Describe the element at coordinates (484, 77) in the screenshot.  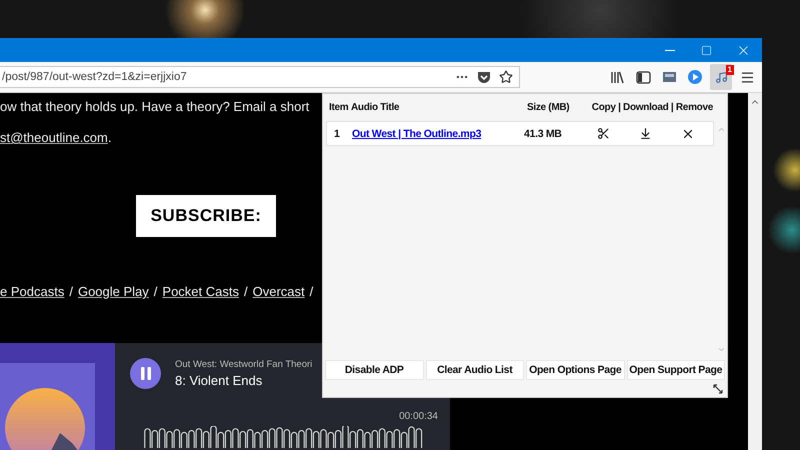
I see `pocket-icon` at that location.